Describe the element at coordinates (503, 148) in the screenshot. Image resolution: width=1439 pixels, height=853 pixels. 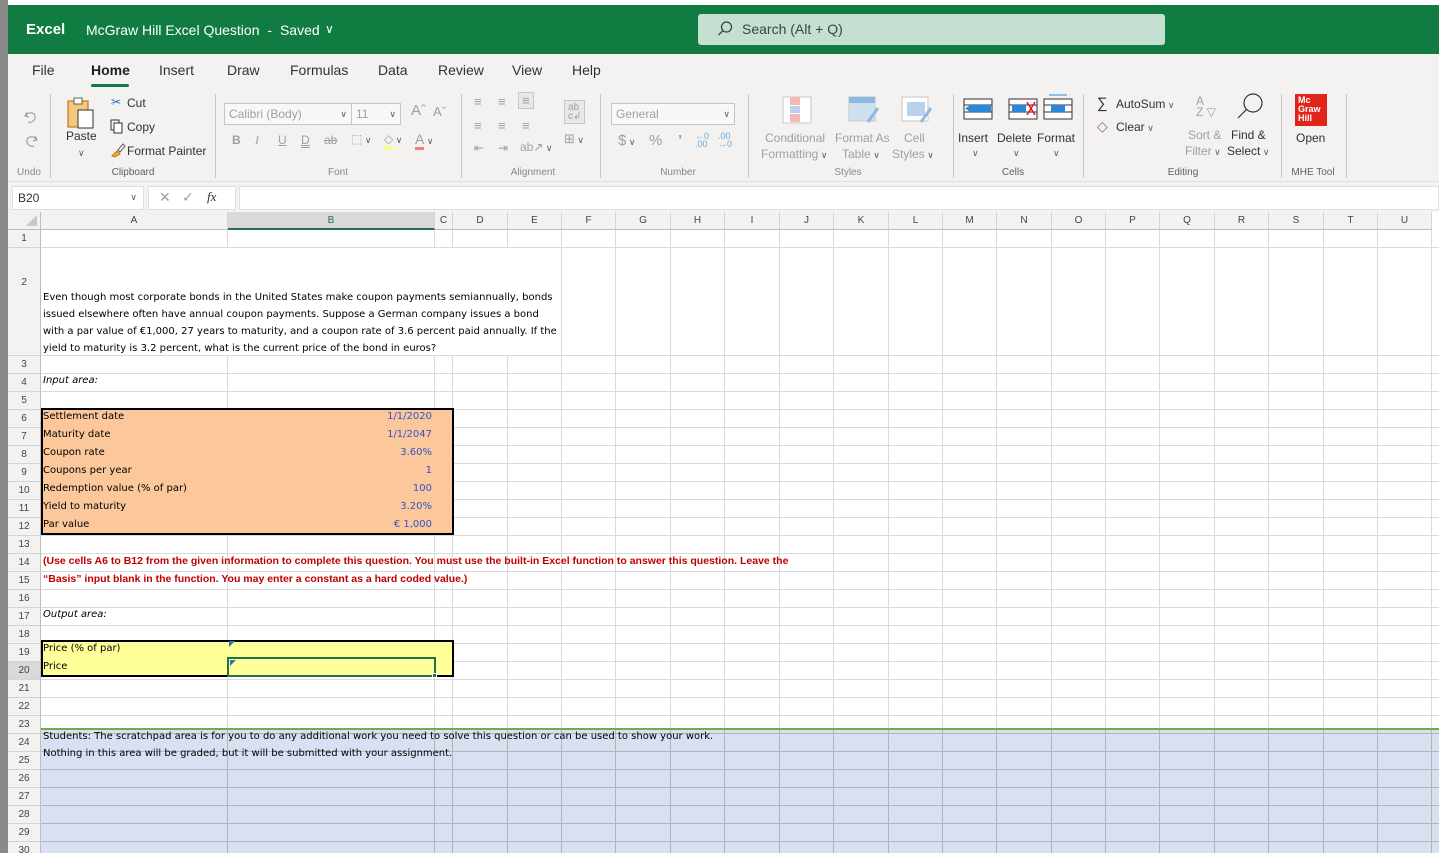
I see `increase-indent-icon: ⇥` at that location.